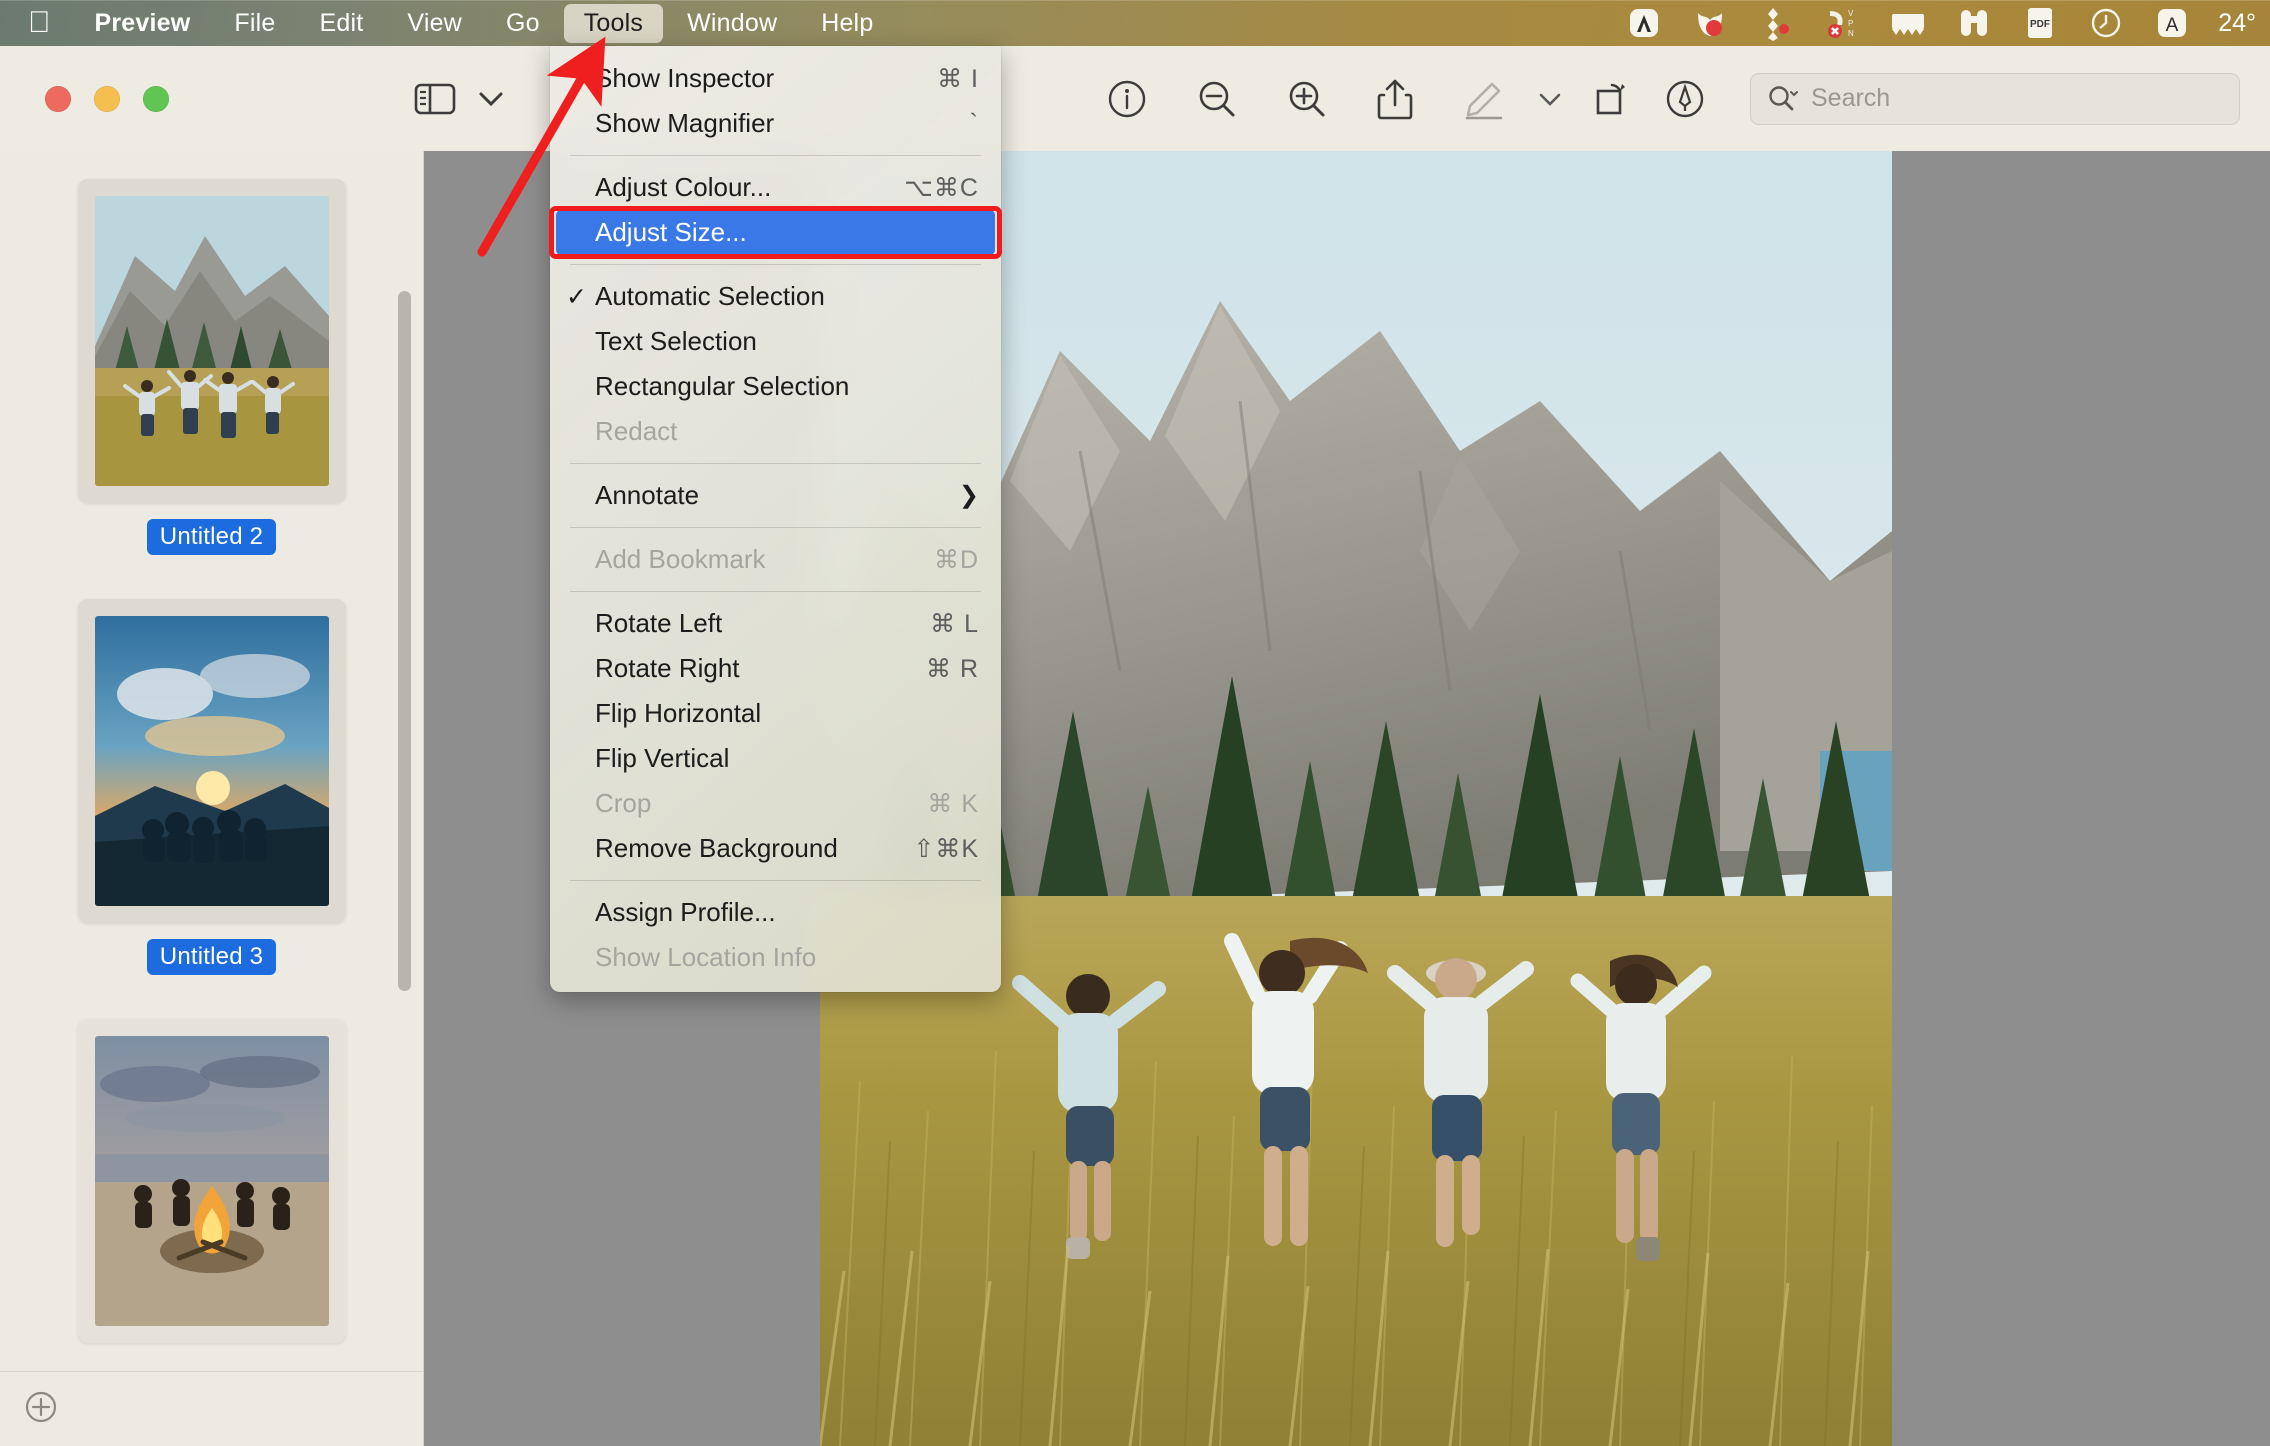  What do you see at coordinates (958, 78) in the screenshot?
I see `menu-item-shortcut: ⌘ I` at bounding box center [958, 78].